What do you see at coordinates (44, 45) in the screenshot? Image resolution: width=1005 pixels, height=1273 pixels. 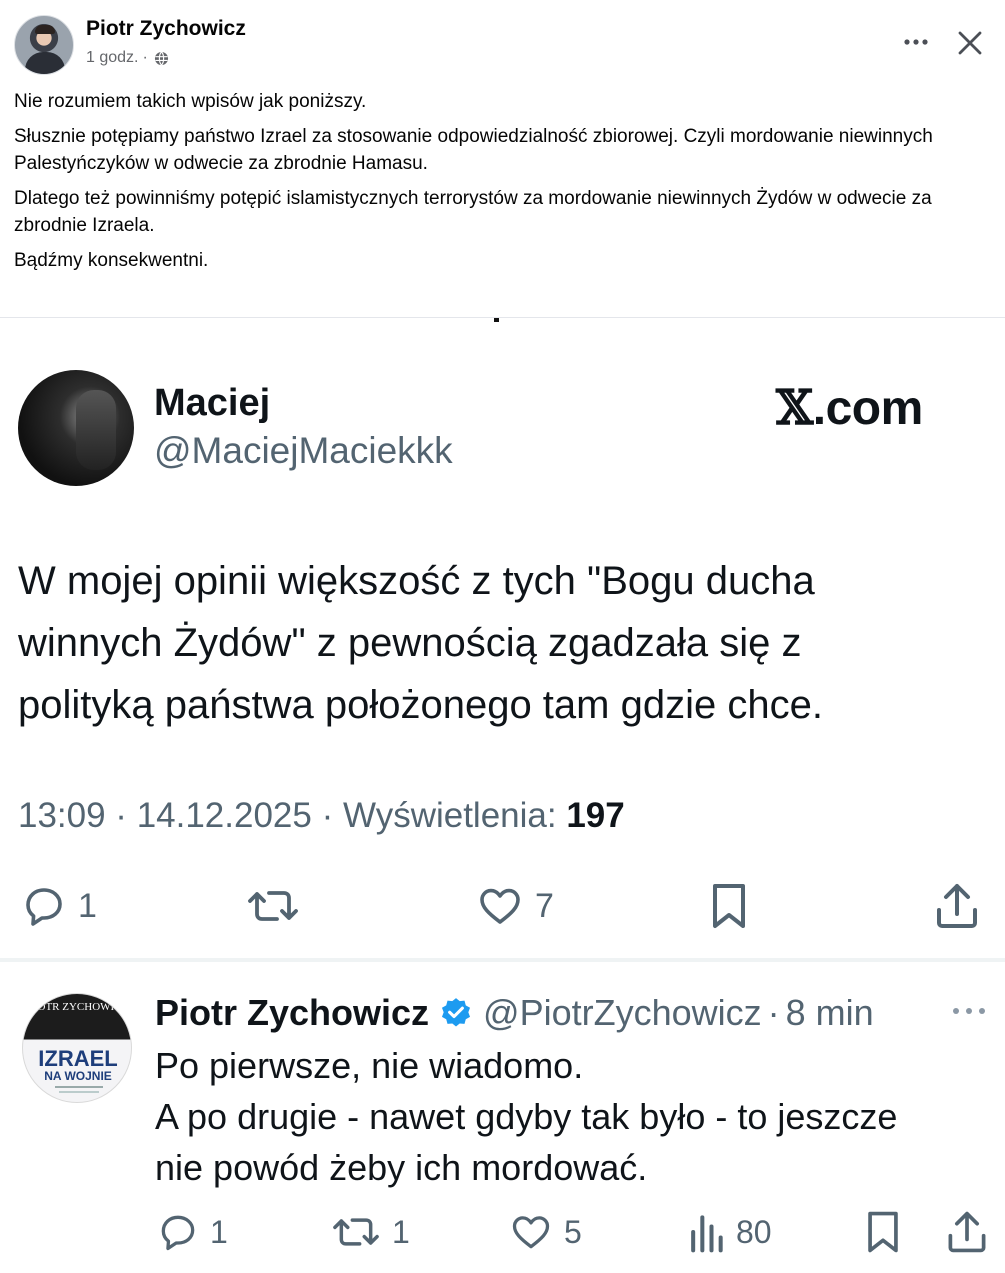 I see `author-avatar` at bounding box center [44, 45].